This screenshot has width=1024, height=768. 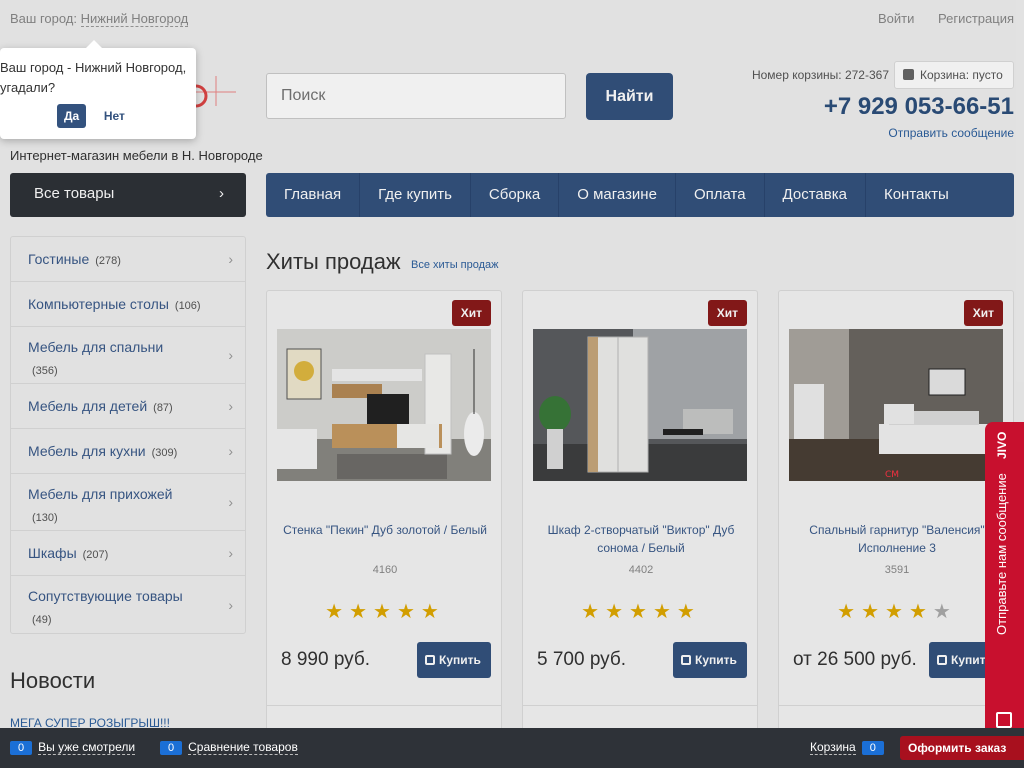 I want to click on city-selector: Ваш город: Нижний Новгород, so click(x=99, y=19).